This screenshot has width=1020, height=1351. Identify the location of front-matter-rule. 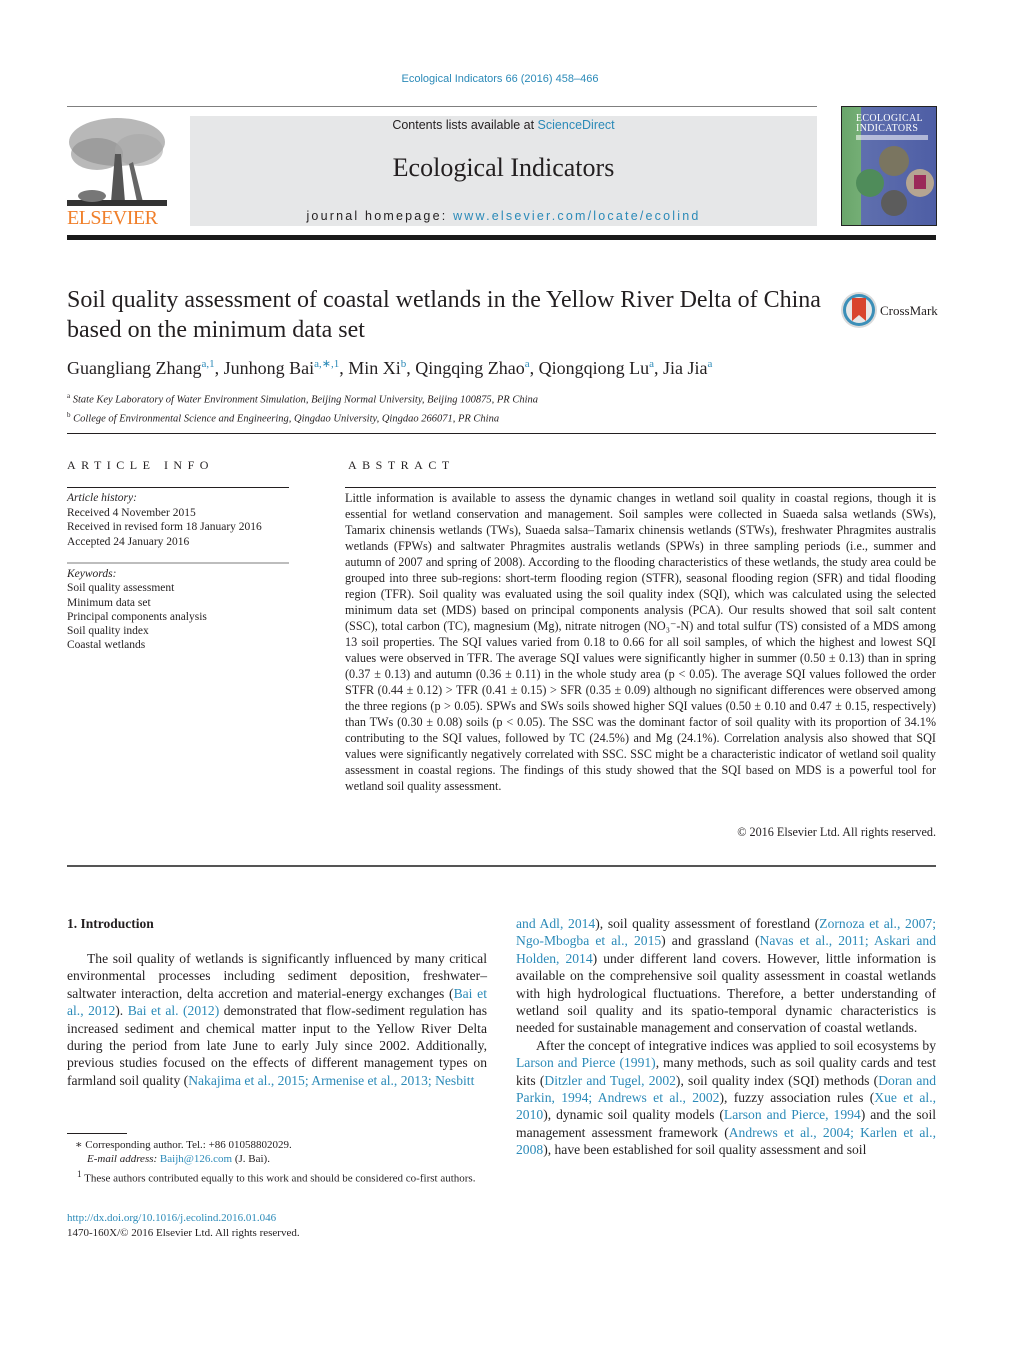
(501, 866).